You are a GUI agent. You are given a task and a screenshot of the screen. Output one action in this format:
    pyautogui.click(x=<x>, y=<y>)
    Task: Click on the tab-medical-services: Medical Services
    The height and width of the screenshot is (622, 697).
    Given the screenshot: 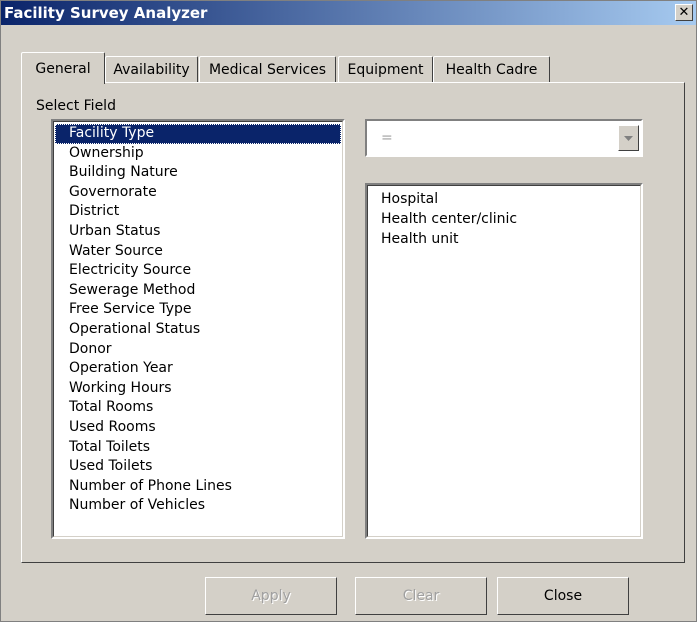 What is the action you would take?
    pyautogui.click(x=267, y=69)
    